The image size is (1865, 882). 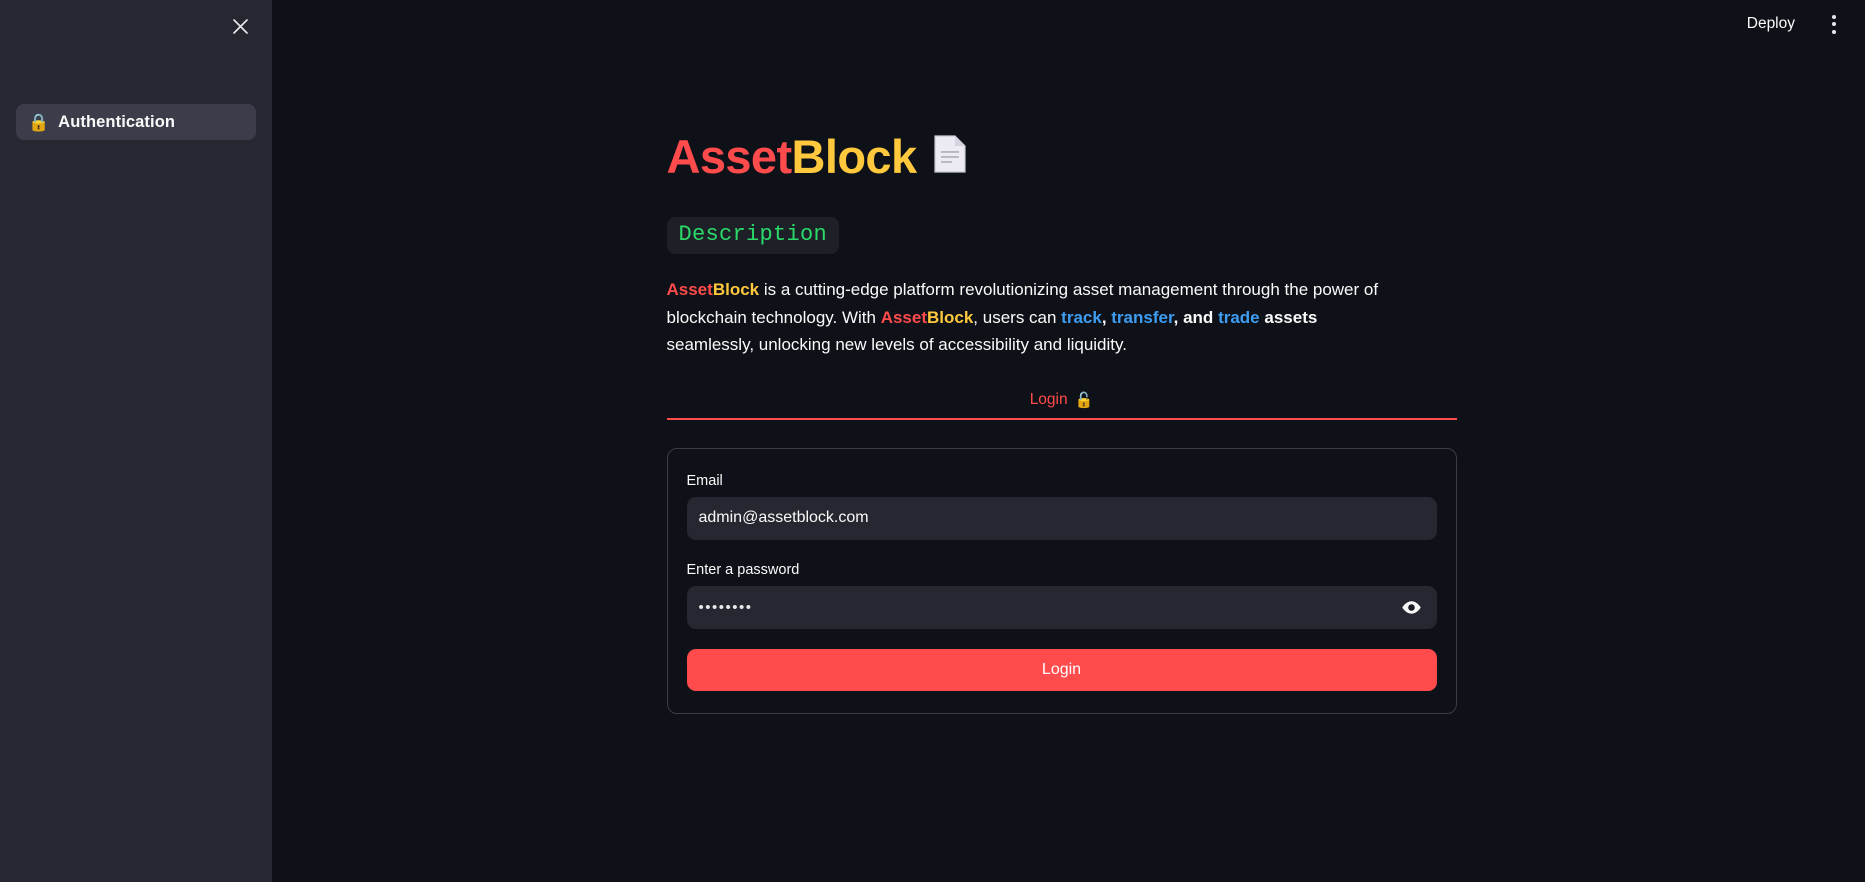 I want to click on tab-login-label: Login, so click(x=1048, y=399).